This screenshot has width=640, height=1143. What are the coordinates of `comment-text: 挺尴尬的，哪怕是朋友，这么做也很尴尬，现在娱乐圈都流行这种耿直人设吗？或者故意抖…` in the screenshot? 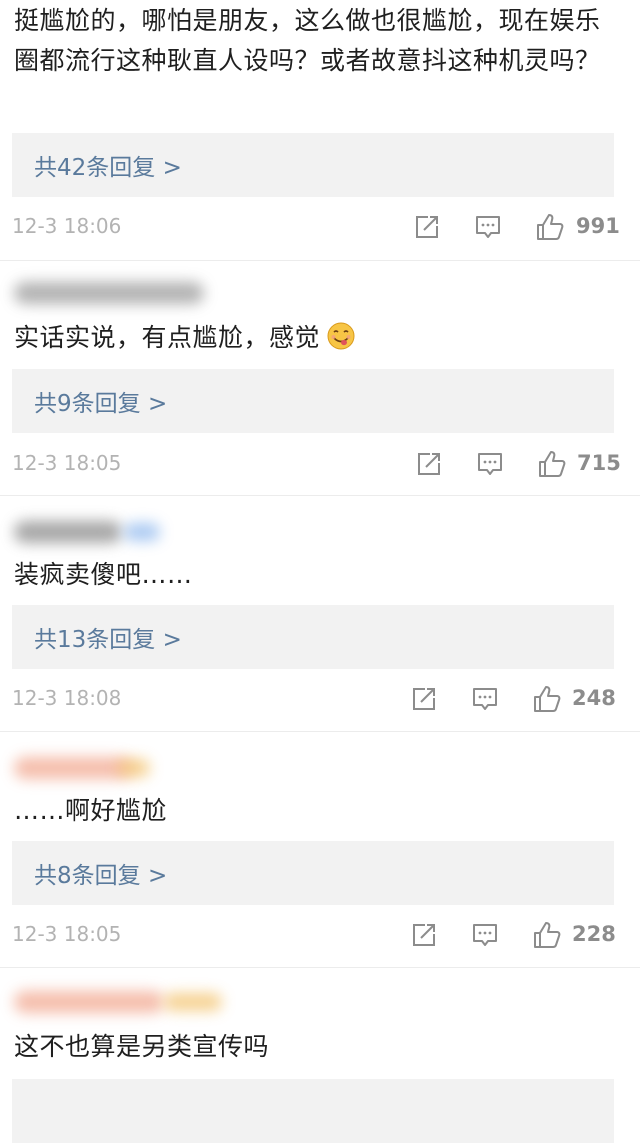 It's located at (307, 40).